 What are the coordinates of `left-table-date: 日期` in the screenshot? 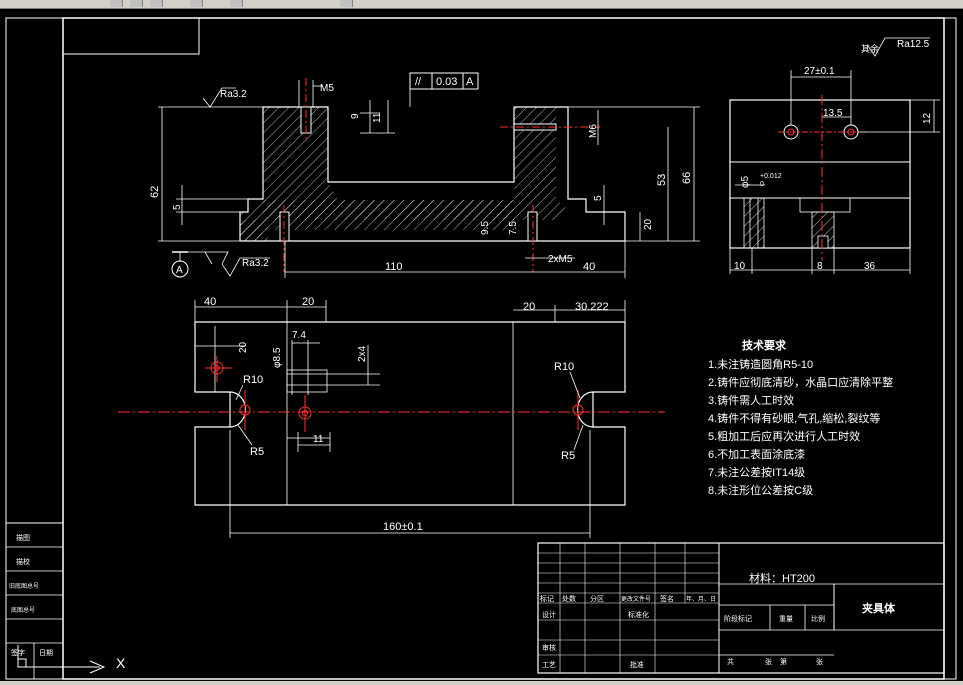 It's located at (46, 653).